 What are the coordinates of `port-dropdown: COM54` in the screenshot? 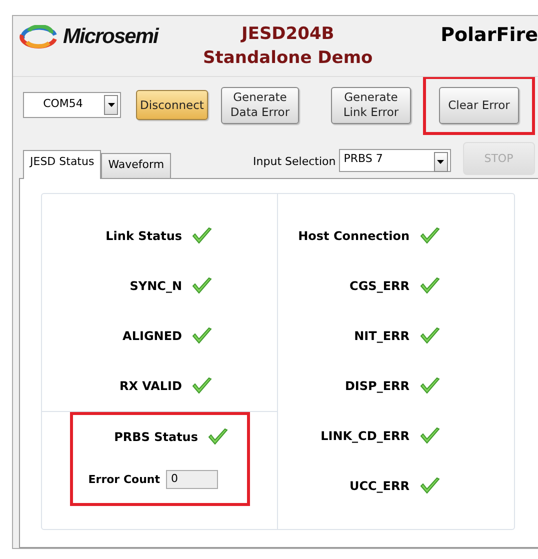 It's located at (72, 105).